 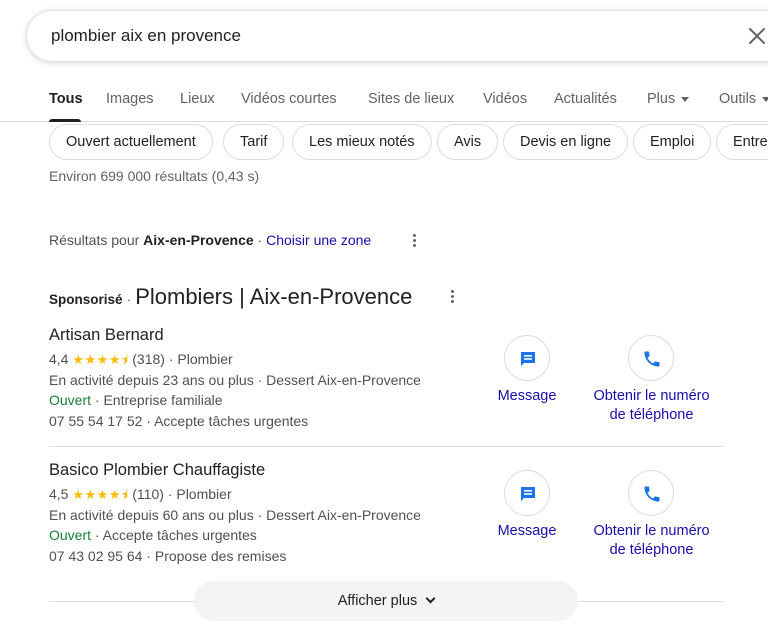 What do you see at coordinates (154, 176) in the screenshot?
I see `result-stats: Environ 699 000 résultats (0,43 s)` at bounding box center [154, 176].